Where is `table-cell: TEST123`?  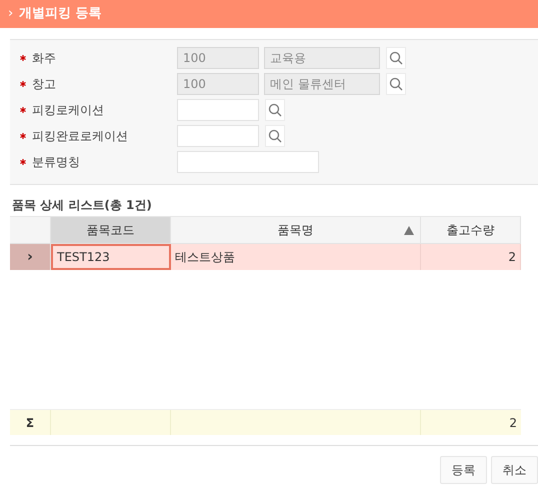
table-cell: TEST123 is located at coordinates (111, 257).